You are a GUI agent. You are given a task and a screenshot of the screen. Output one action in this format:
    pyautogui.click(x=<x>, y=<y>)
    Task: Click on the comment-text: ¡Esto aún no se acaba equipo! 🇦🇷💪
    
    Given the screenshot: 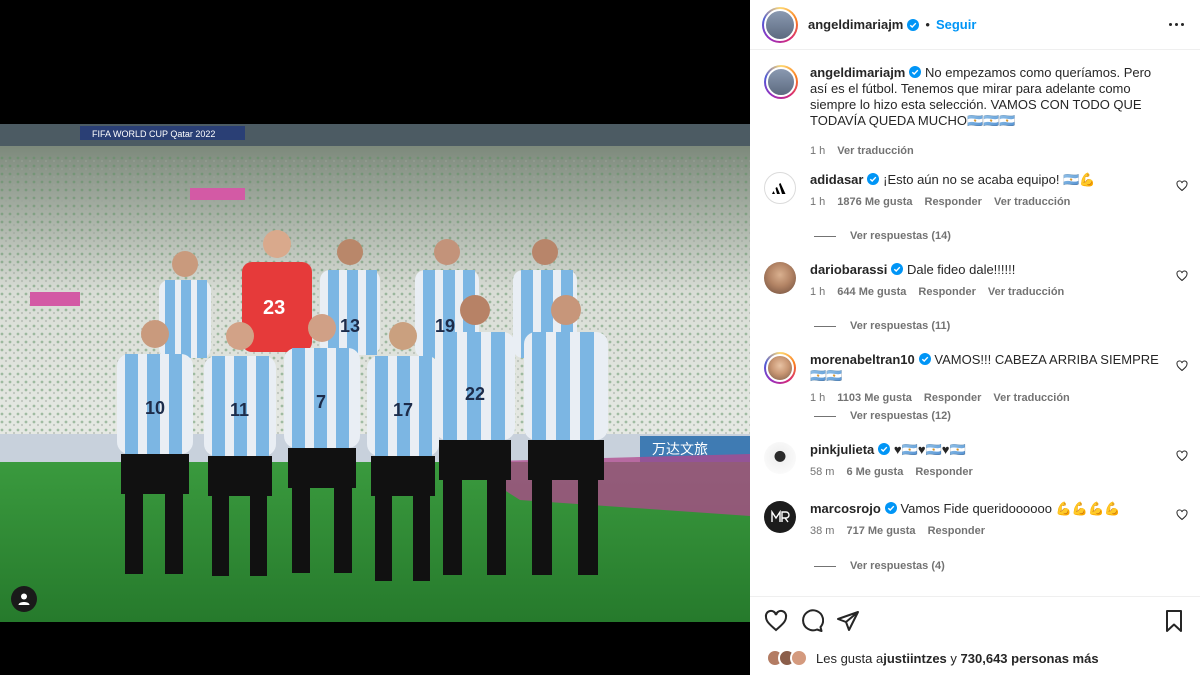 What is the action you would take?
    pyautogui.click(x=989, y=179)
    